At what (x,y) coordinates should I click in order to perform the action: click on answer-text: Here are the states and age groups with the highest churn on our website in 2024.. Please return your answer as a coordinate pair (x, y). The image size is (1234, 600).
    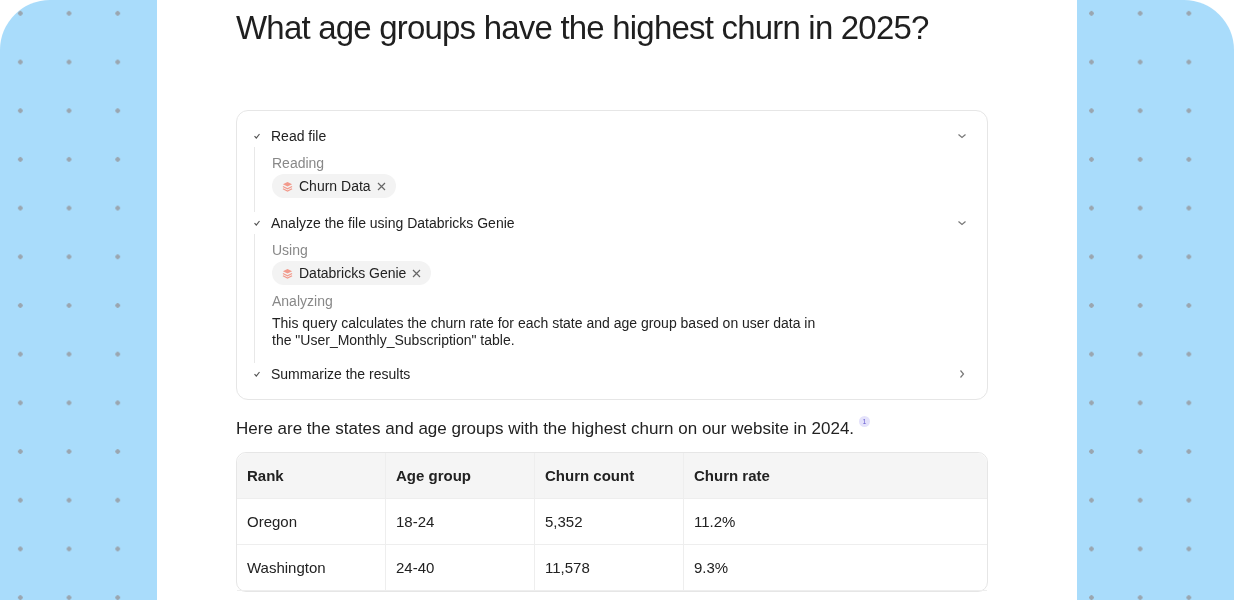
    Looking at the image, I should click on (545, 428).